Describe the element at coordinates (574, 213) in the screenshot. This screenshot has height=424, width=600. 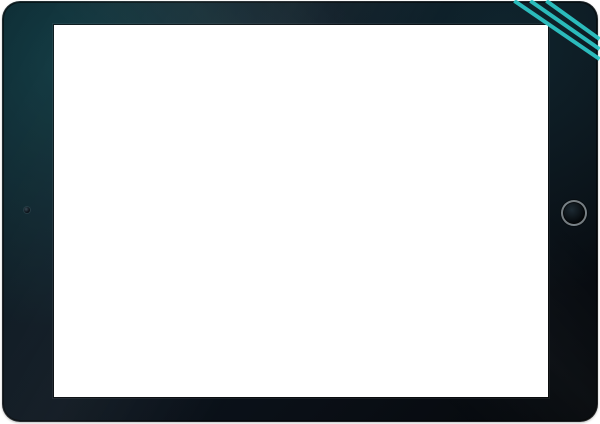
I see `home-button-icon` at that location.